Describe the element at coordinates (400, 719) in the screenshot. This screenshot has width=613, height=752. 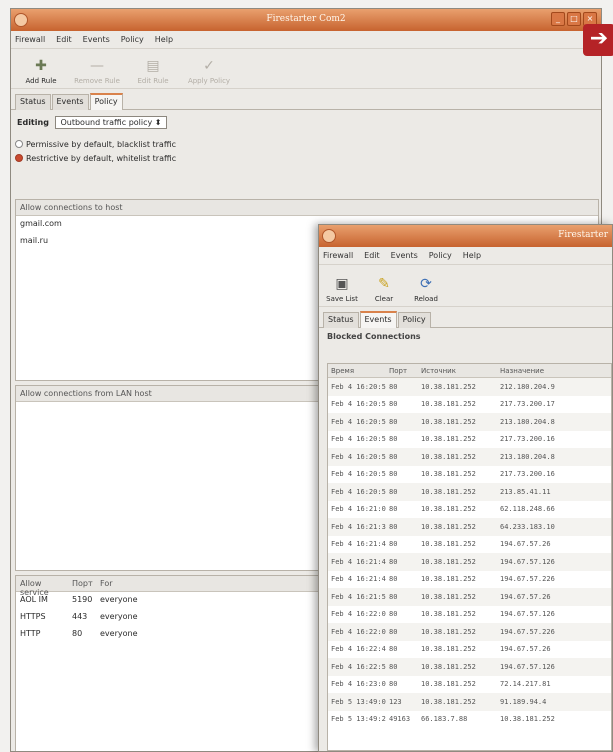
I see `cell-port: 49163` at that location.